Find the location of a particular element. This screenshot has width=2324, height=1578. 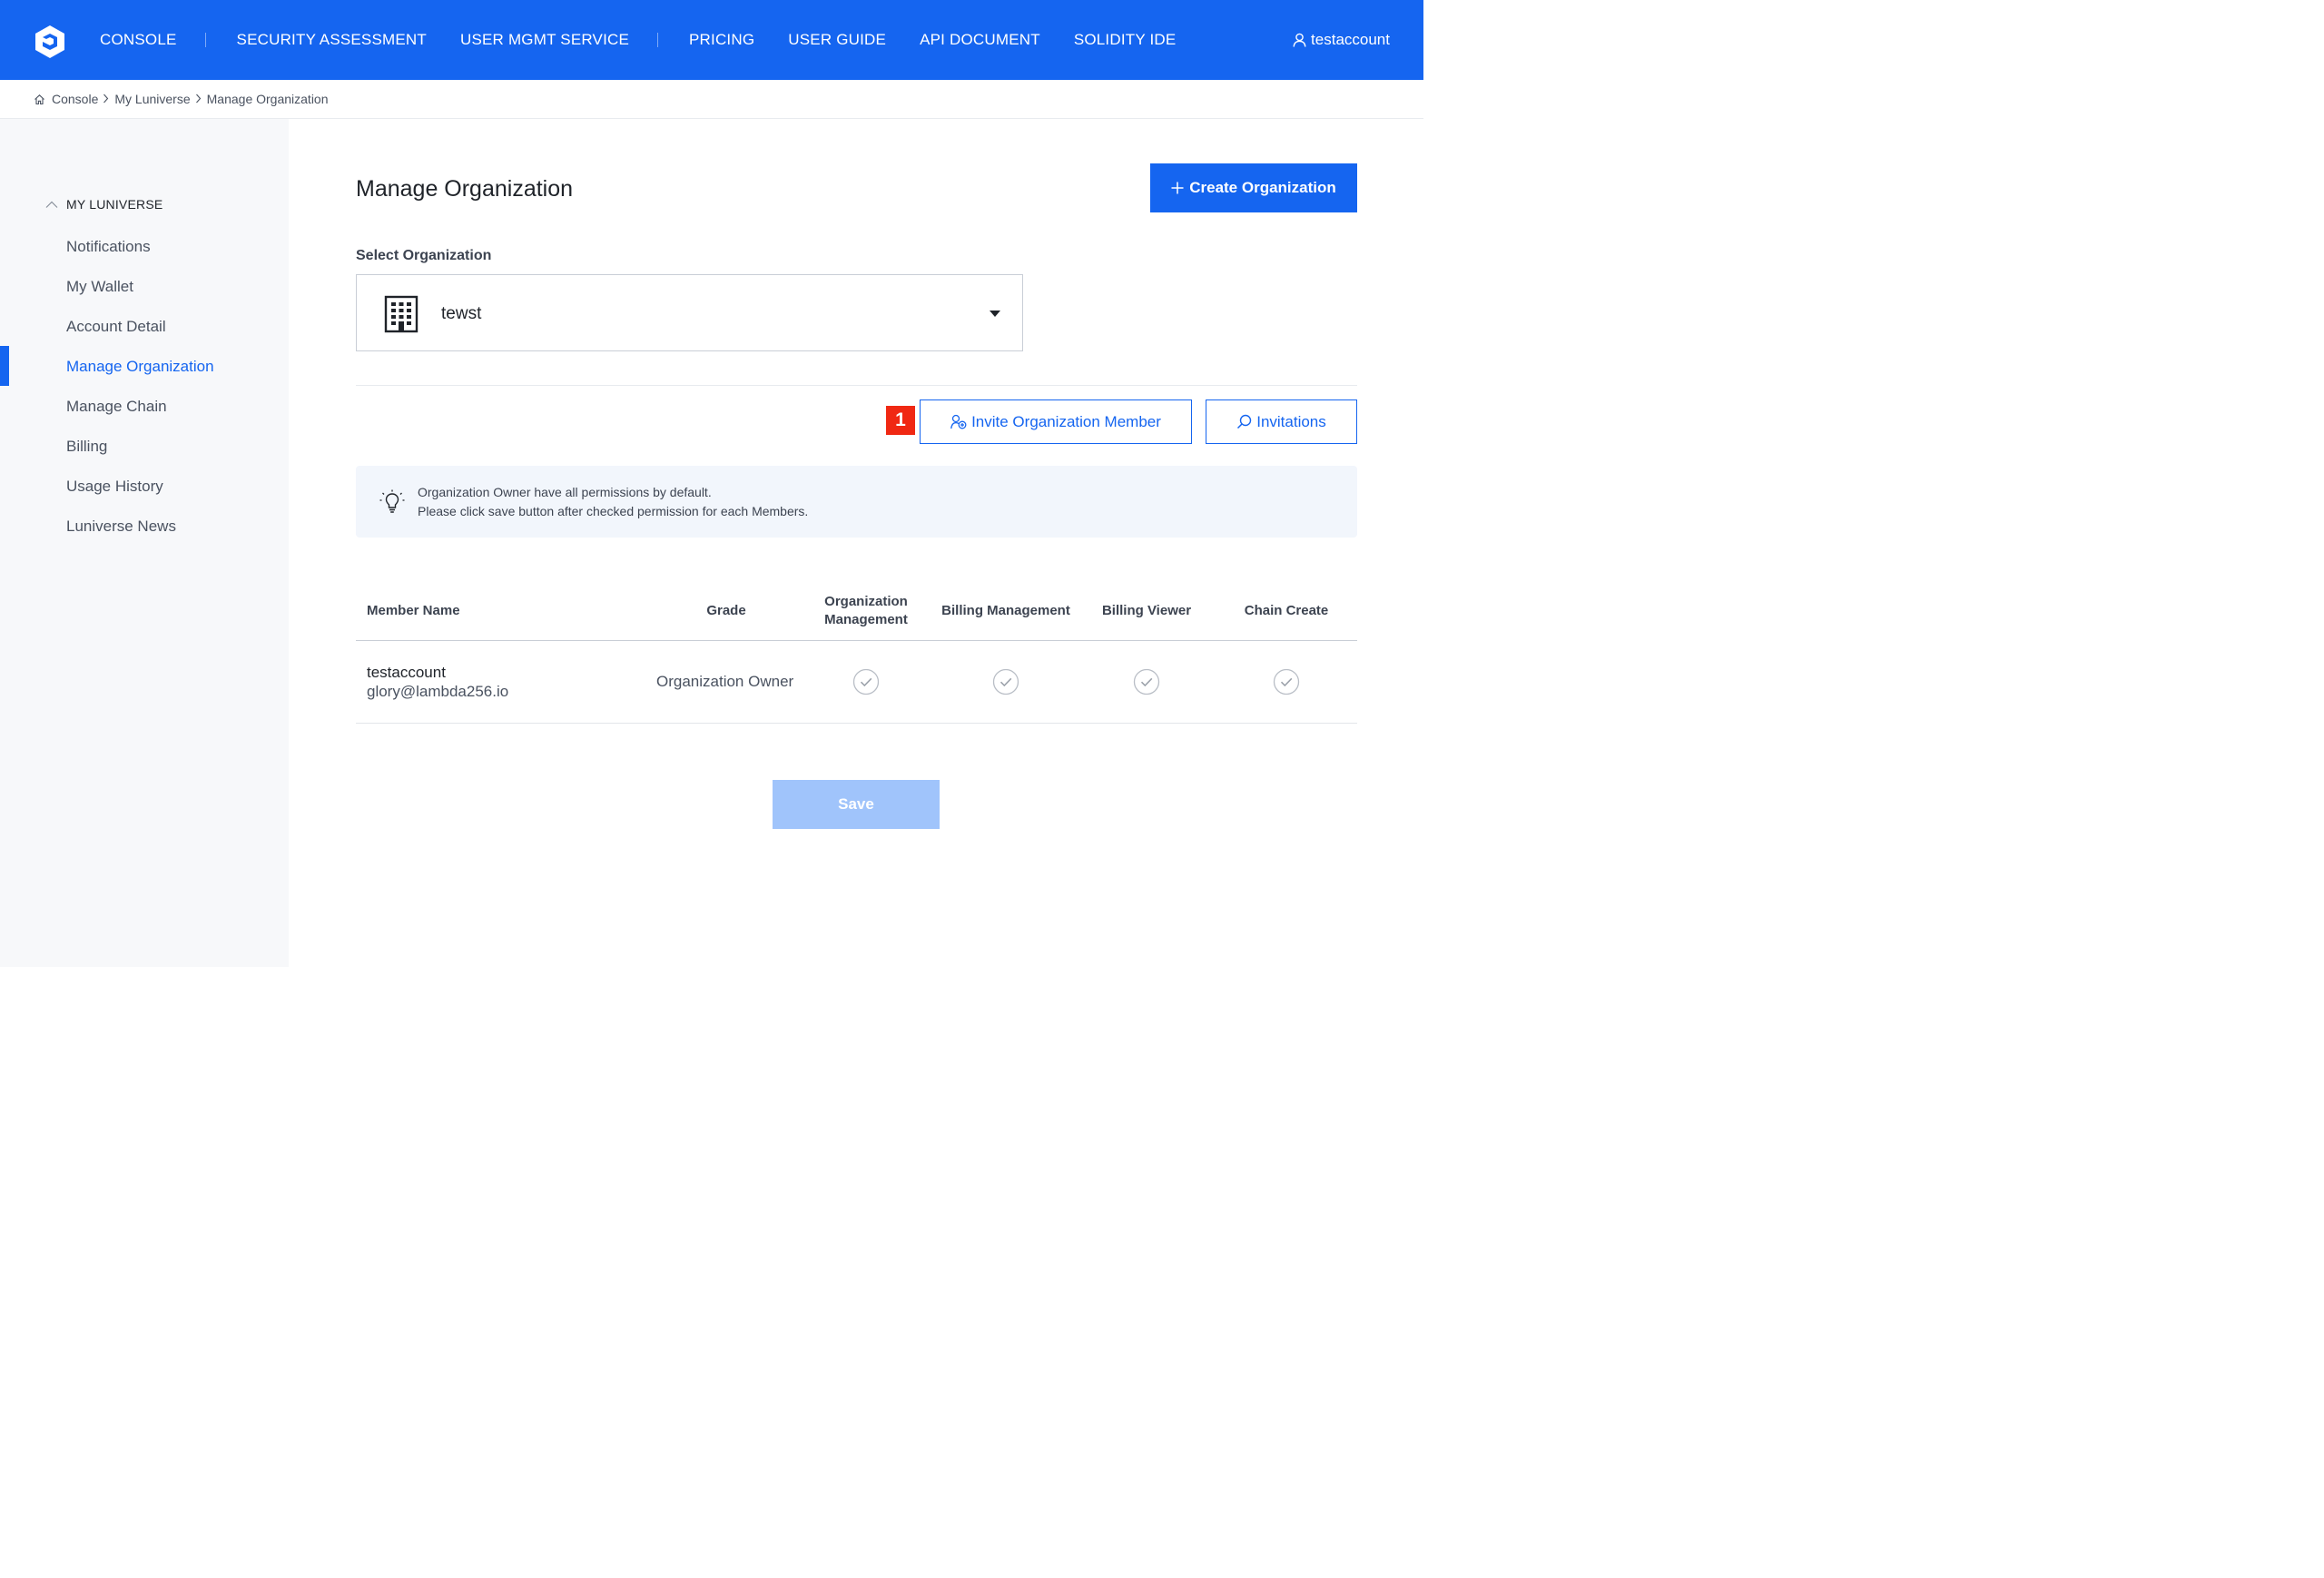

breadcrumb-console: Console is located at coordinates (75, 99).